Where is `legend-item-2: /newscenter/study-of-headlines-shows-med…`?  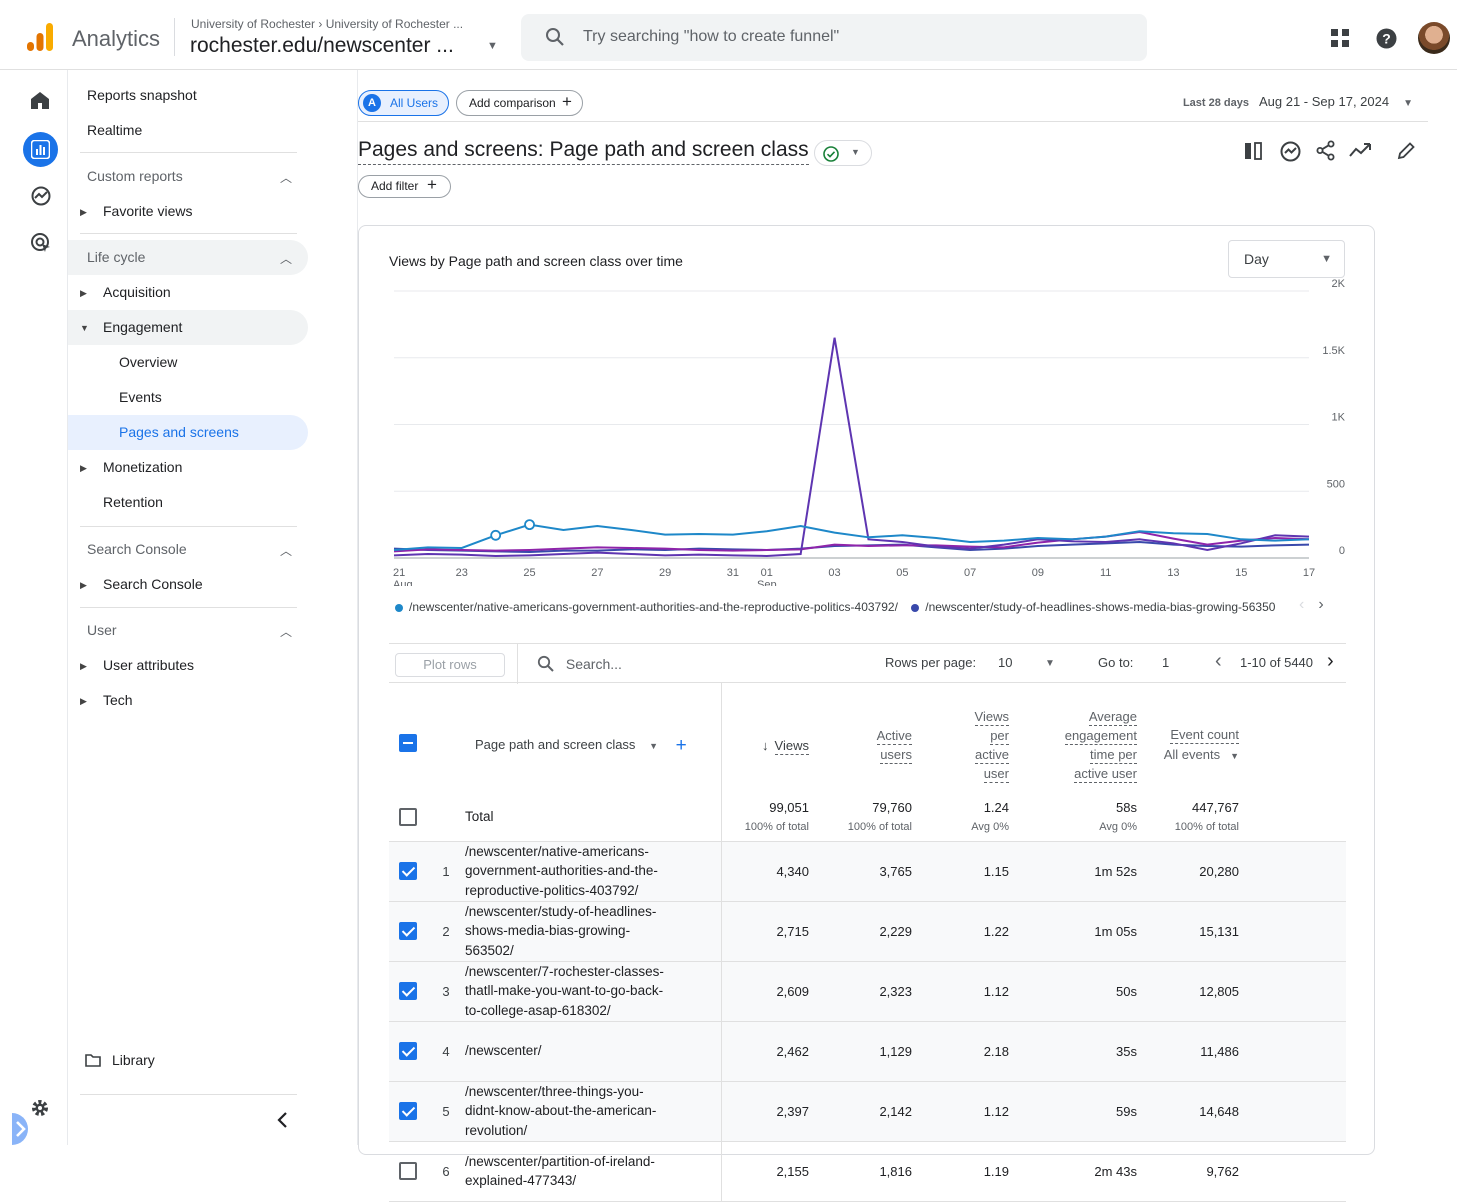
legend-item-2: /newscenter/study-of-headlines-shows-med… is located at coordinates (1100, 607).